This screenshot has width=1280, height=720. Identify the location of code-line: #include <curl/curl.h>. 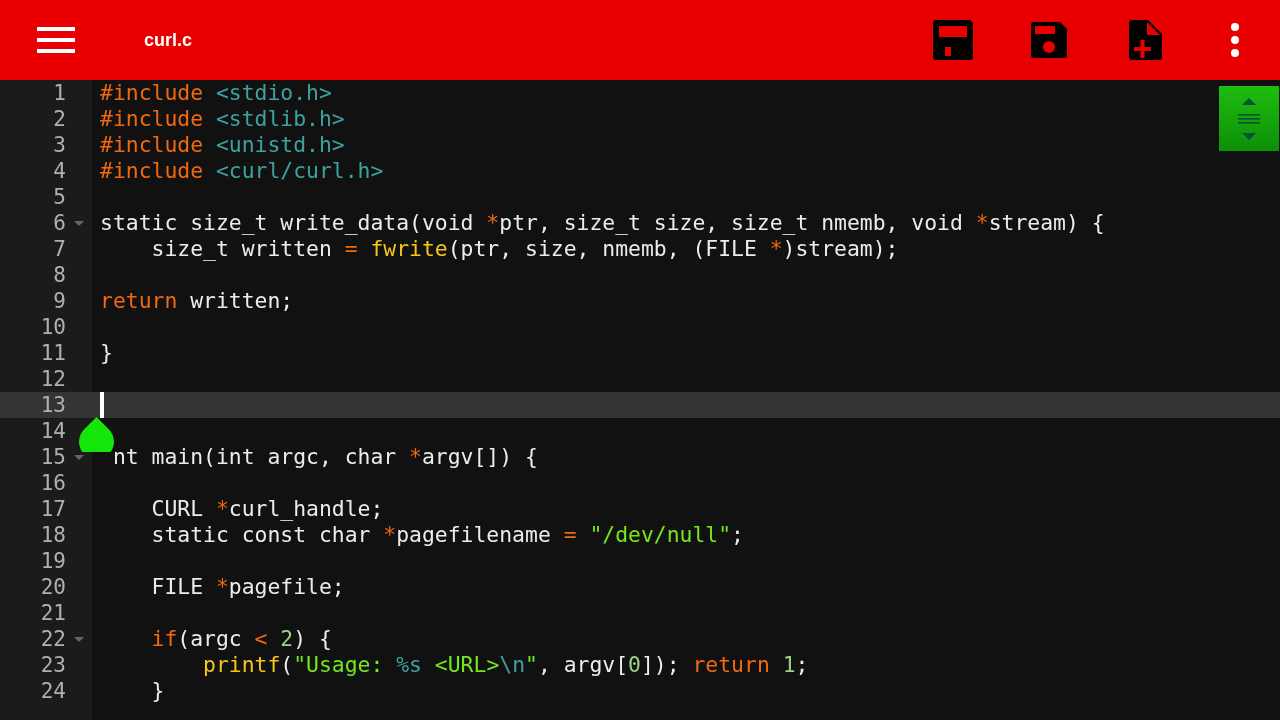
(242, 170).